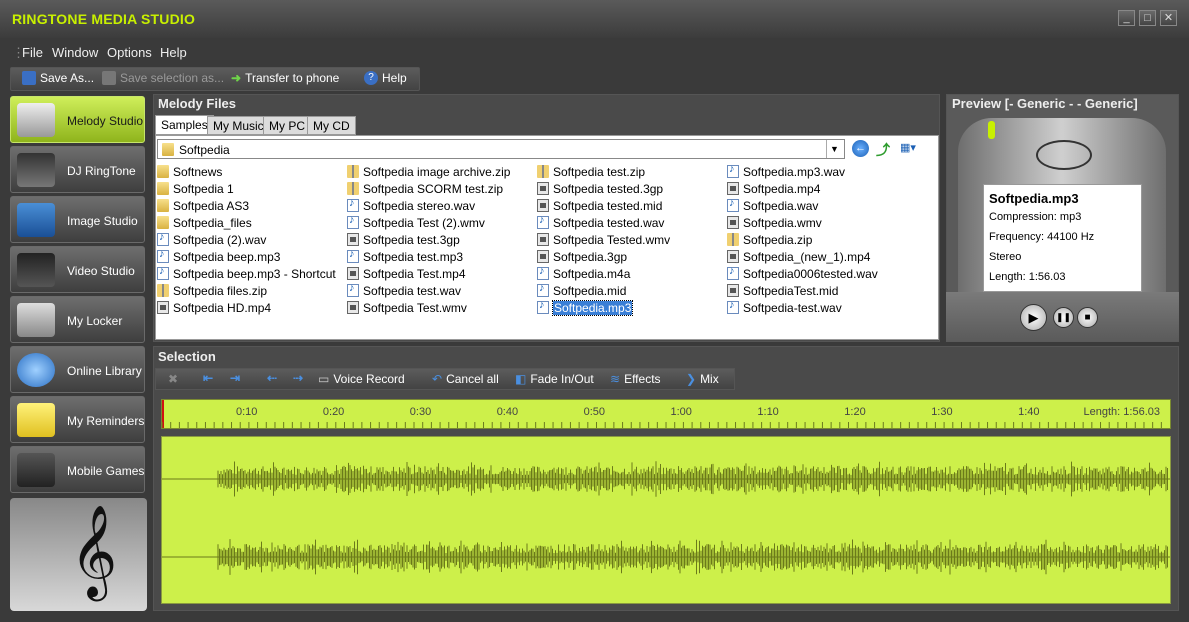  What do you see at coordinates (406, 273) in the screenshot?
I see `file-item: Softpedia Test.mp4` at bounding box center [406, 273].